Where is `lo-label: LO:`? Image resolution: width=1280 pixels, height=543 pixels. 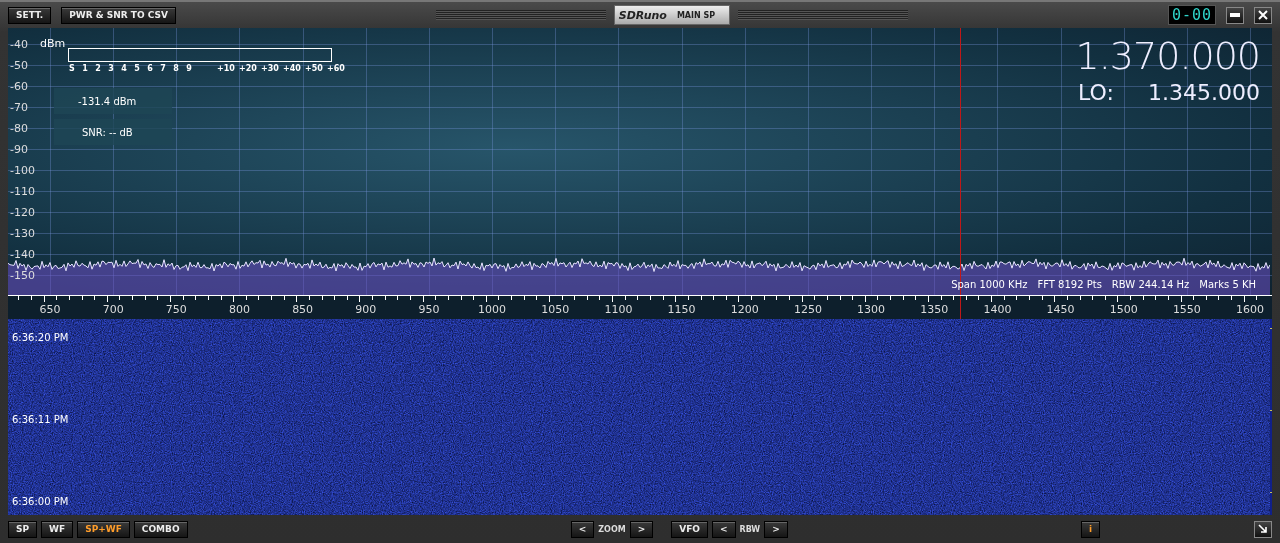
lo-label: LO: is located at coordinates (1096, 92).